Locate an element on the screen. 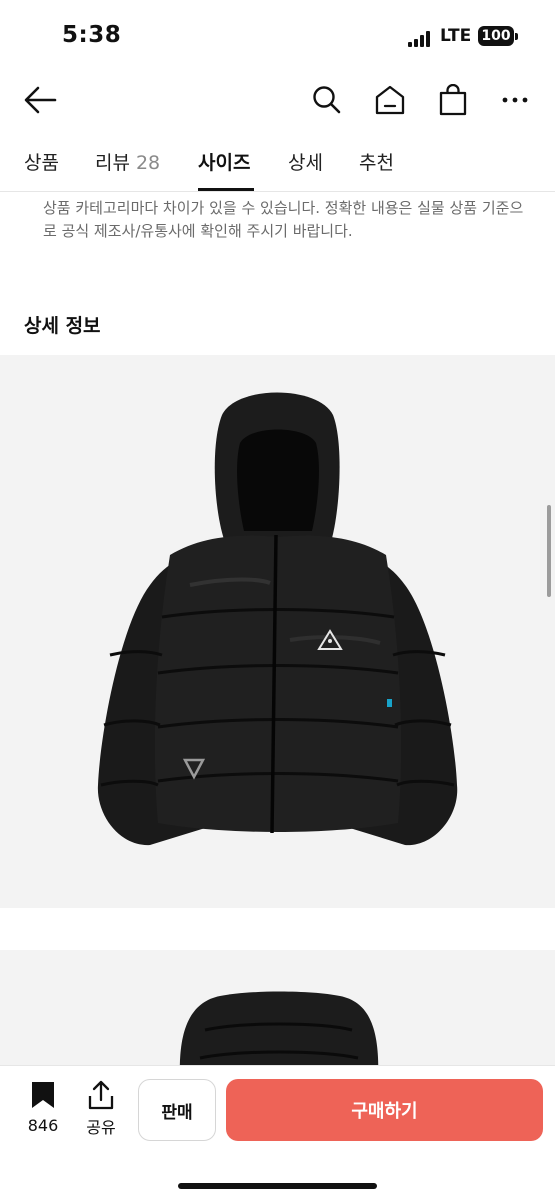 The height and width of the screenshot is (1200, 555). tab-bar: 상품 리뷰 28 사이즈 상세 추천 is located at coordinates (277, 163).